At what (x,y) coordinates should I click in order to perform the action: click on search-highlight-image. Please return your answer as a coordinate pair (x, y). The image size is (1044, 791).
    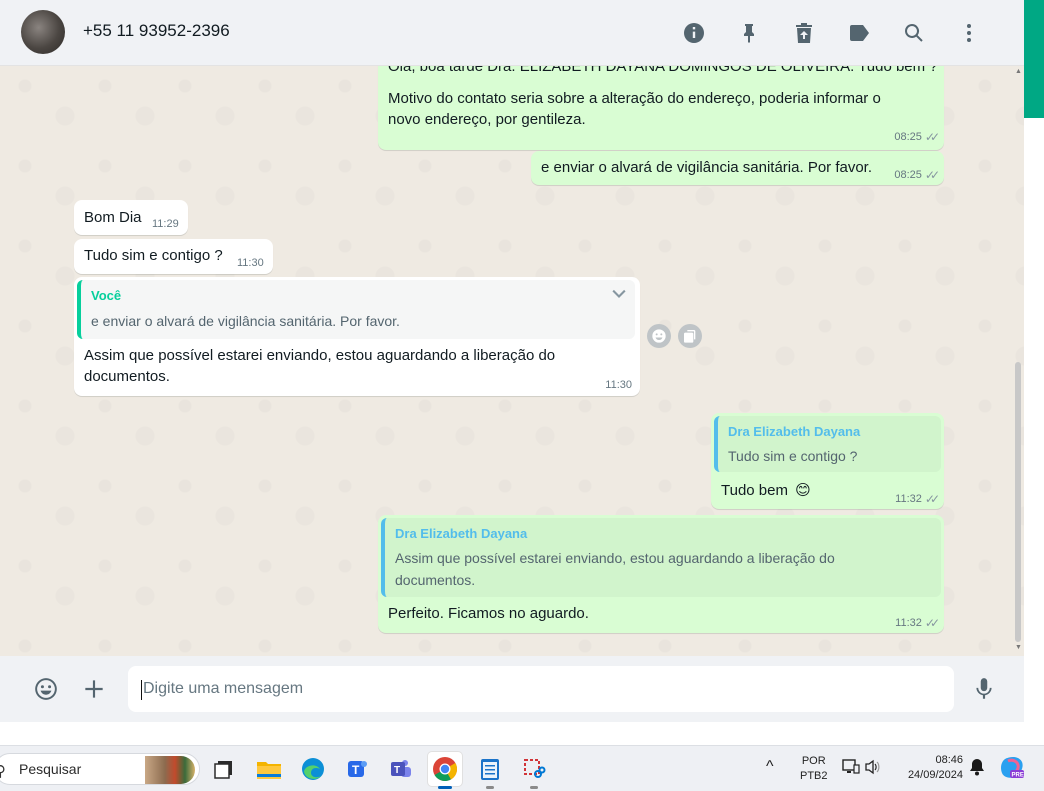
    Looking at the image, I should click on (170, 770).